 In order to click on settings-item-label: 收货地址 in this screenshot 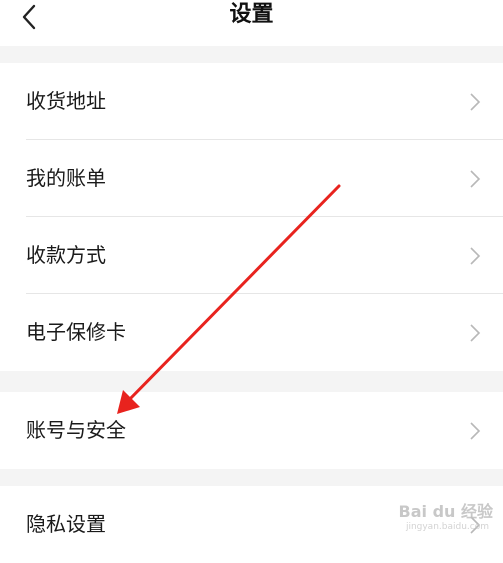, I will do `click(66, 101)`.